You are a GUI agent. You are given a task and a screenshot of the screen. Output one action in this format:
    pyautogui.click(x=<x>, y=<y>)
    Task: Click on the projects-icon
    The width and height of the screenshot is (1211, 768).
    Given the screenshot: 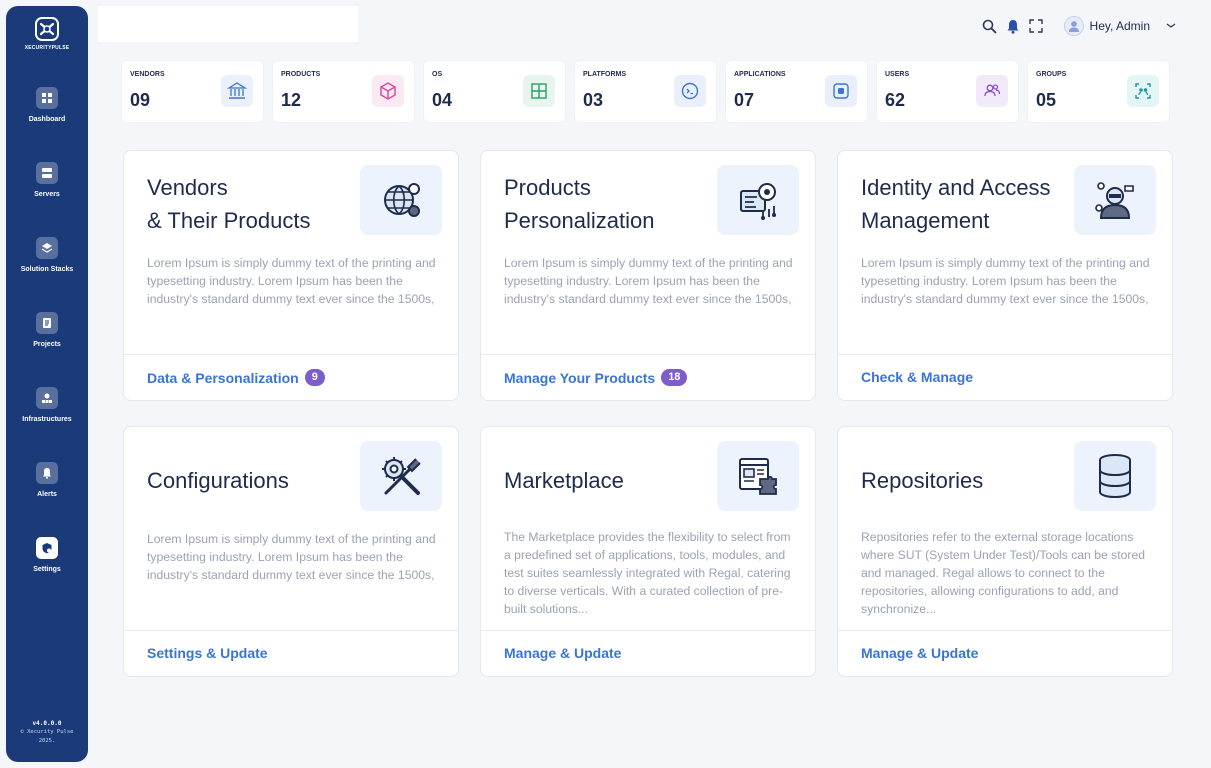 What is the action you would take?
    pyautogui.click(x=47, y=323)
    